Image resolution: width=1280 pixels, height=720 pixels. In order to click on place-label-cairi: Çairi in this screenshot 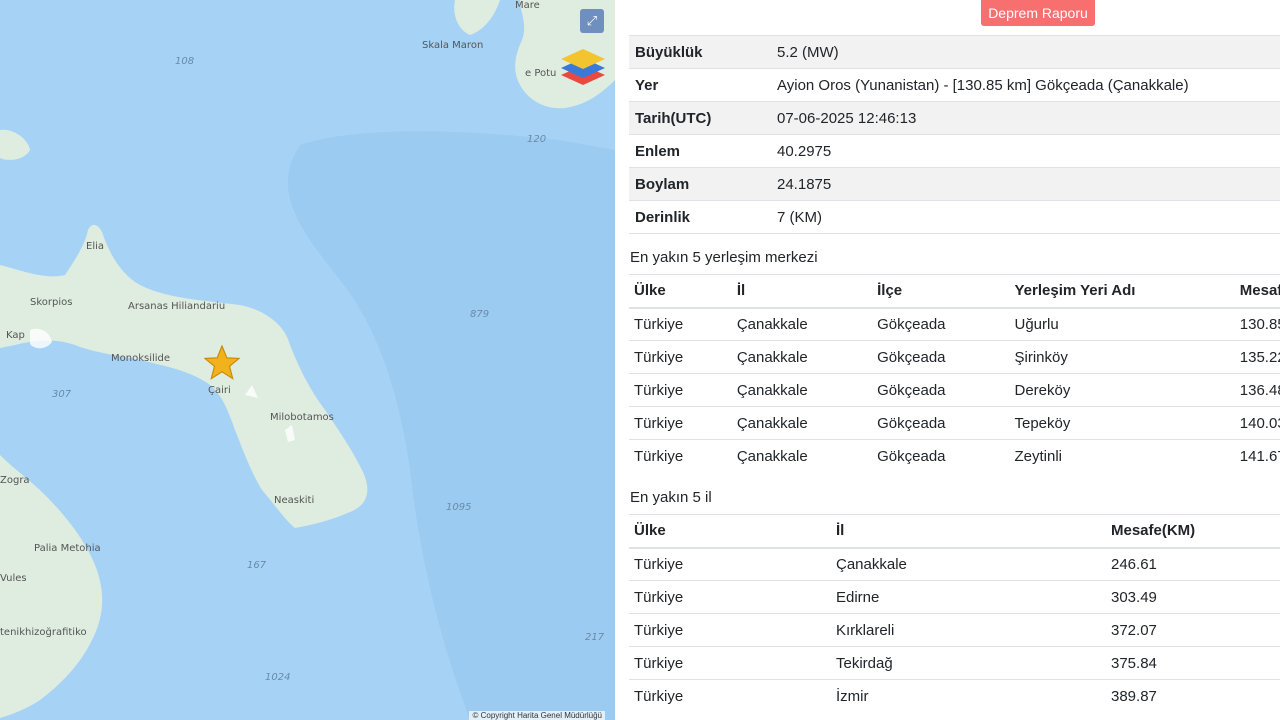, I will do `click(219, 390)`.